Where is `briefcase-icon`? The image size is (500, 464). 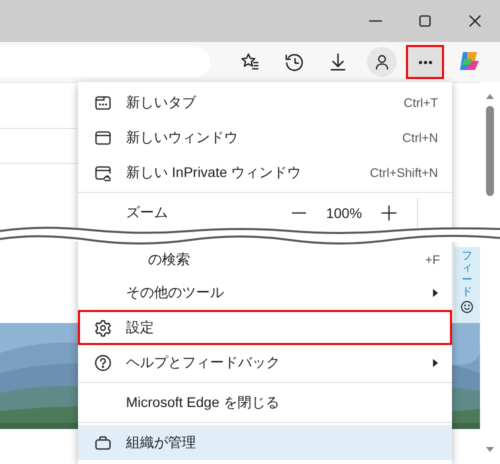 briefcase-icon is located at coordinates (103, 443).